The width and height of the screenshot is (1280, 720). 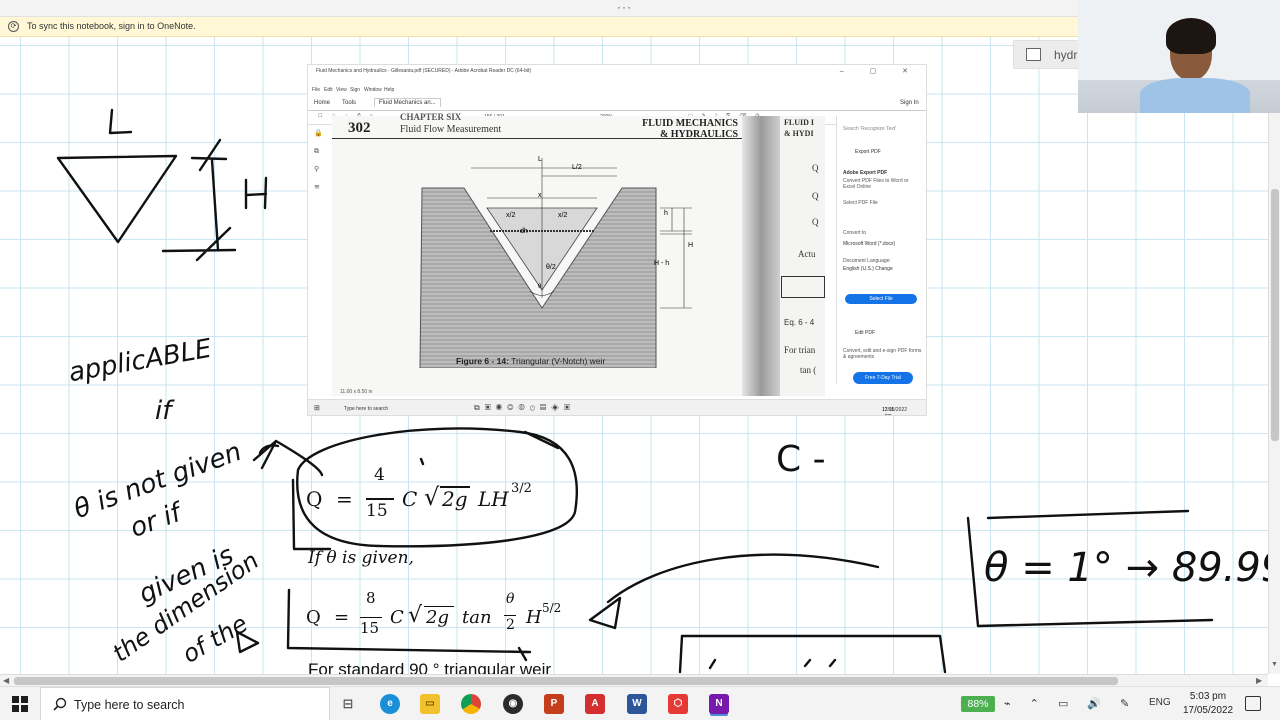 I want to click on vertical-scroll-thumb, so click(x=1275, y=315).